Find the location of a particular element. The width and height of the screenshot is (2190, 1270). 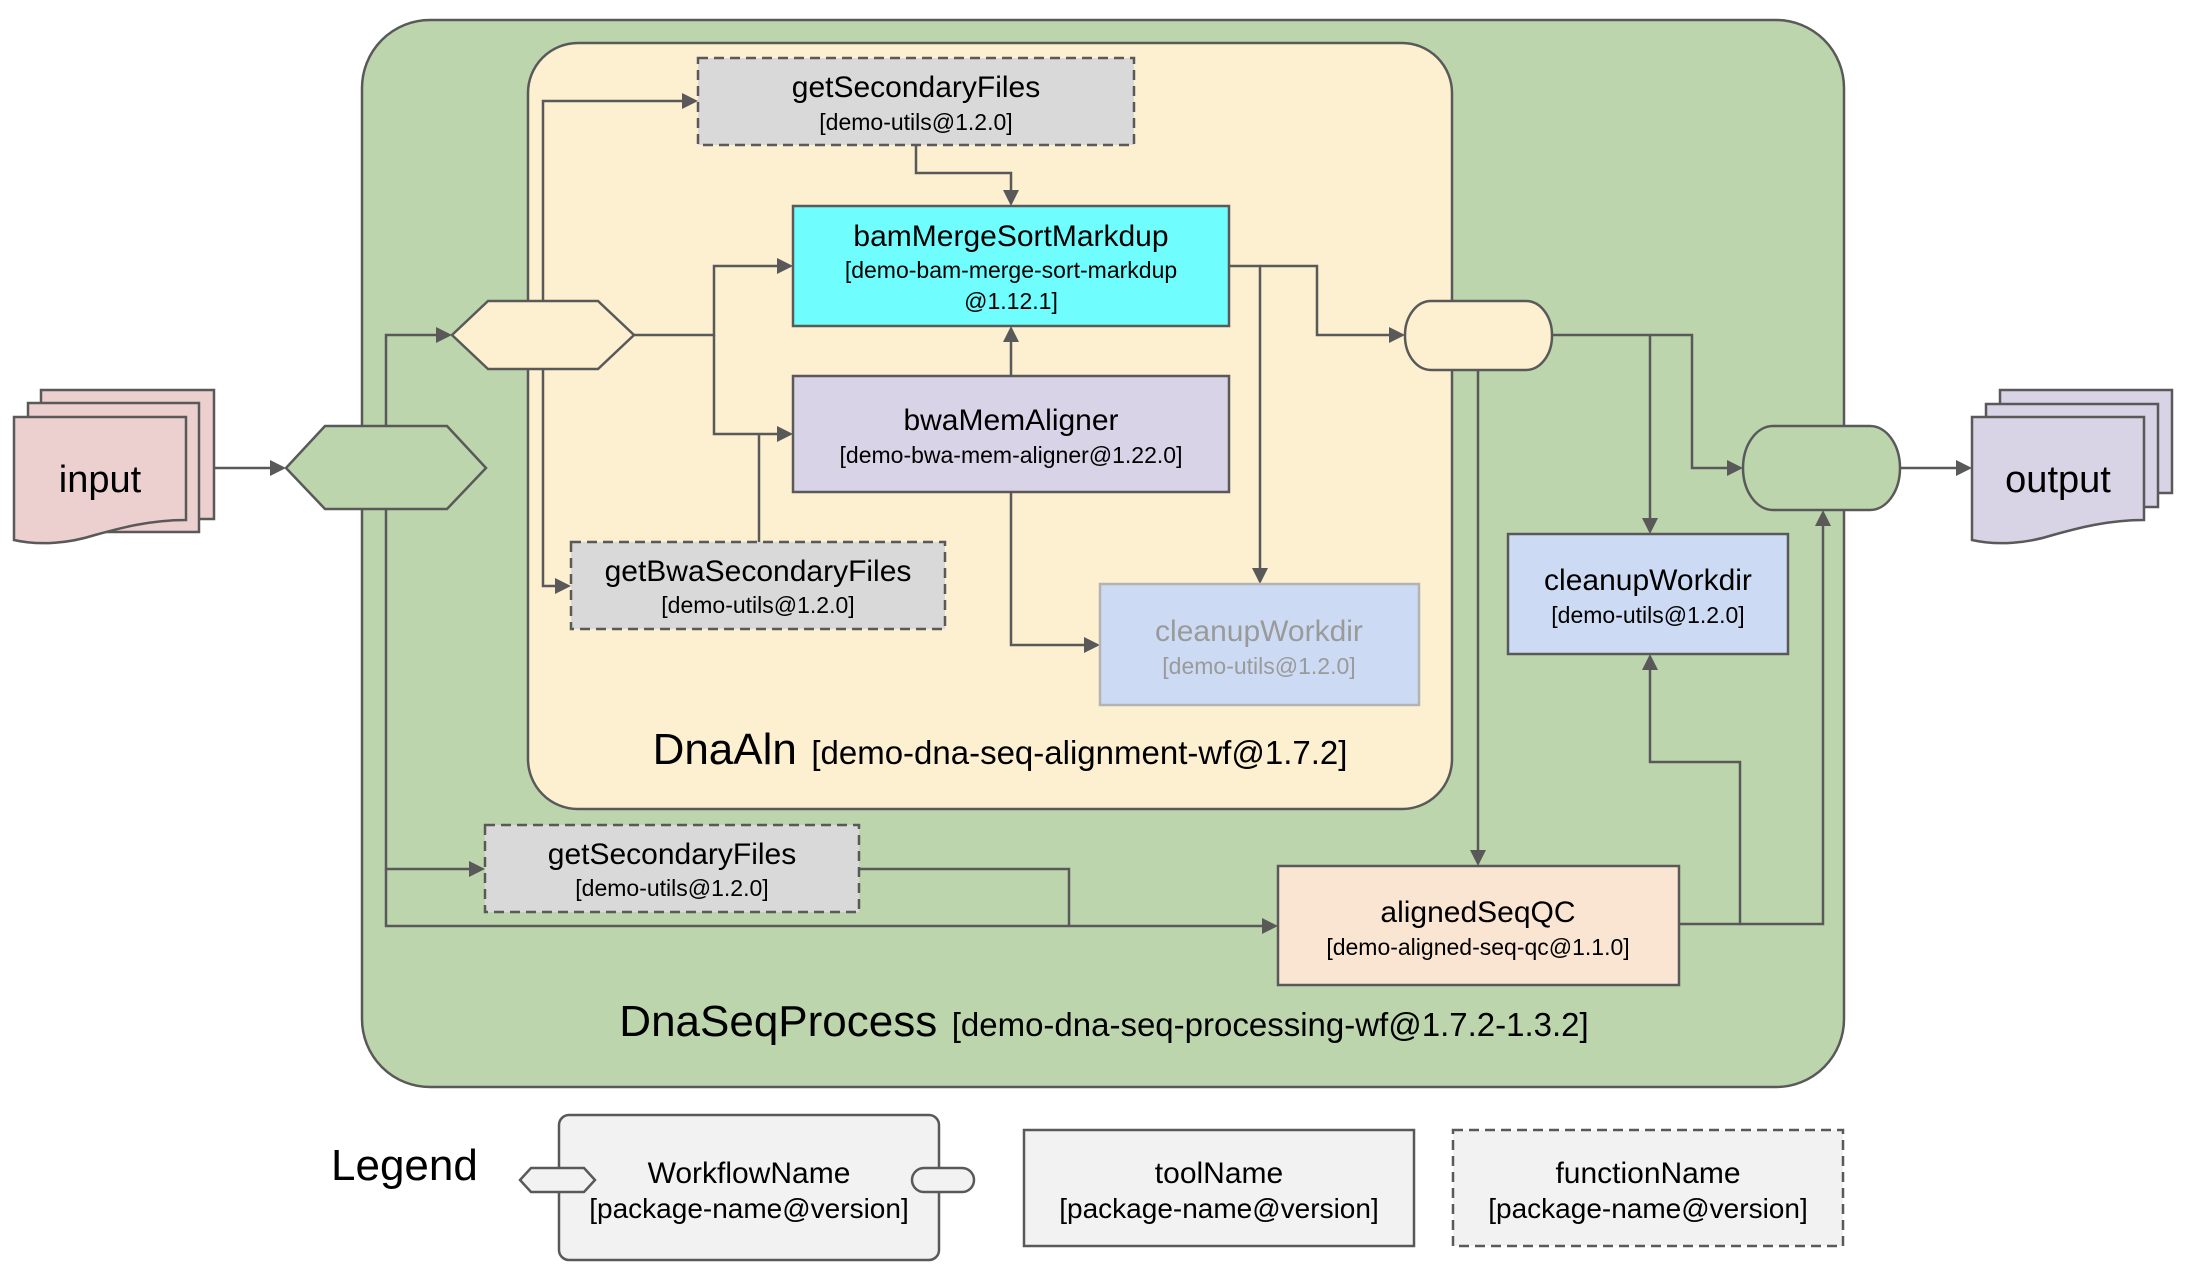

node-name: bwaMemAligner is located at coordinates (1010, 420).